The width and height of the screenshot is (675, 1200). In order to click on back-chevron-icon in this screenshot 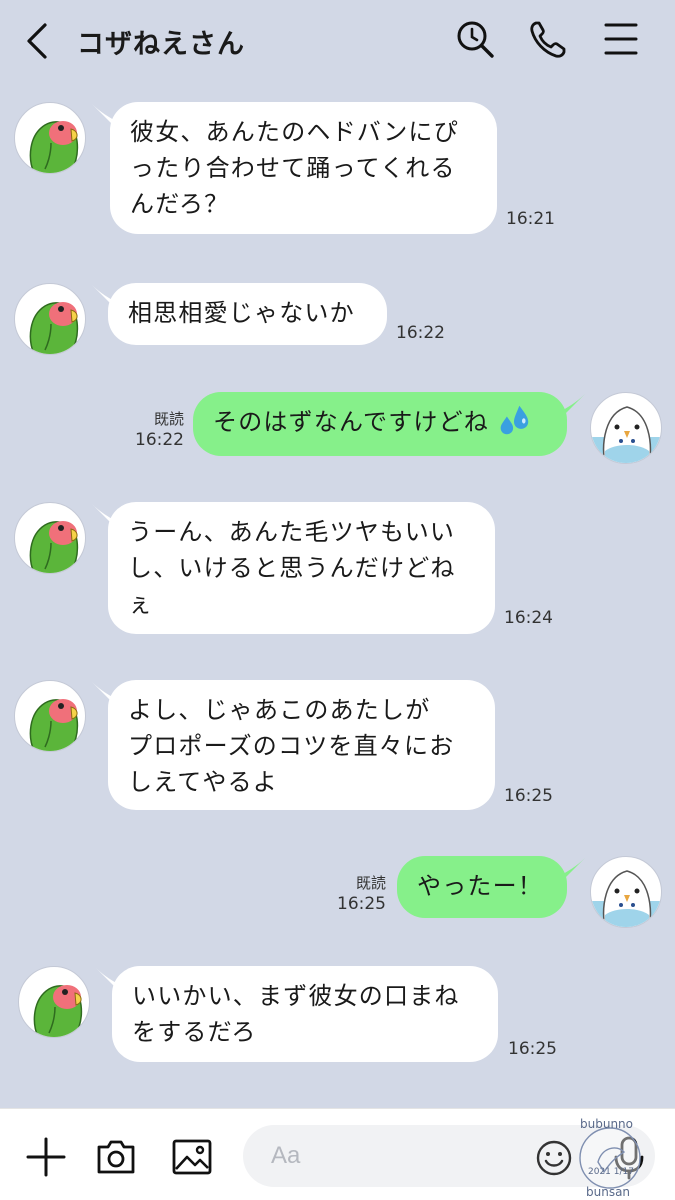, I will do `click(37, 41)`.